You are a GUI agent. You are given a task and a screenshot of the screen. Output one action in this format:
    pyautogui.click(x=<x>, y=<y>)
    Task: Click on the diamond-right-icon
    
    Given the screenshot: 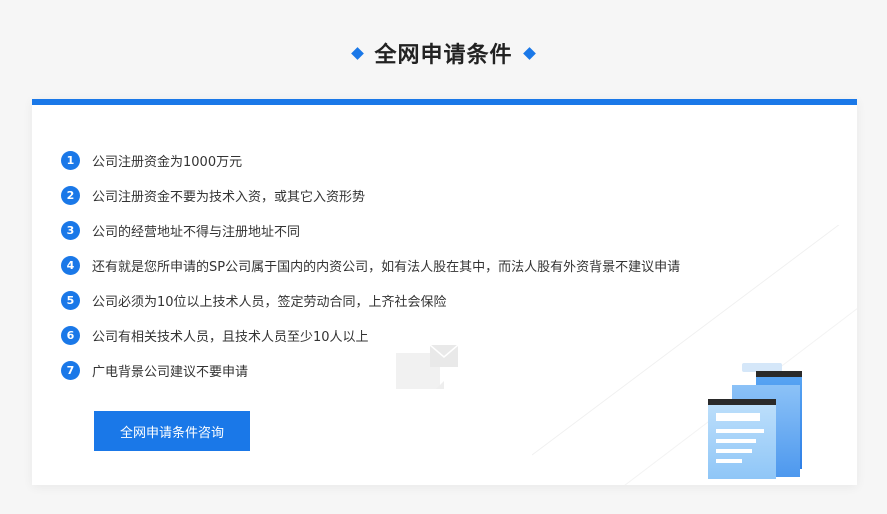 What is the action you would take?
    pyautogui.click(x=529, y=53)
    